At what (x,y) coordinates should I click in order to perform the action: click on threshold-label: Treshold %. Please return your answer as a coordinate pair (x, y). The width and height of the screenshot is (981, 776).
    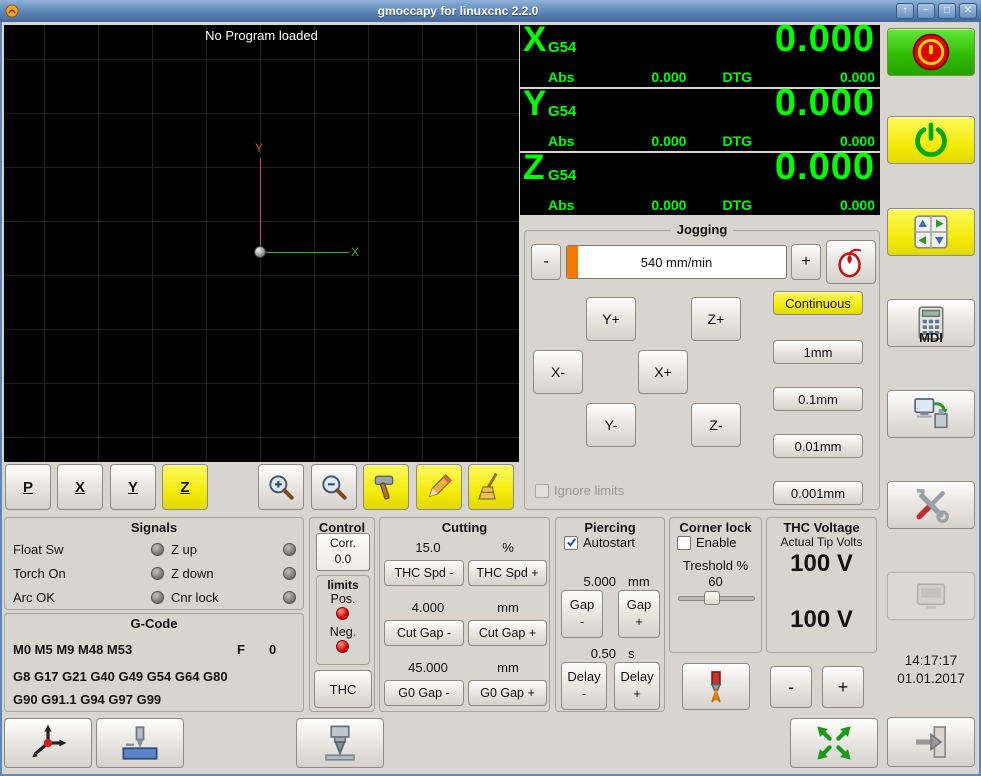
    Looking at the image, I should click on (715, 565).